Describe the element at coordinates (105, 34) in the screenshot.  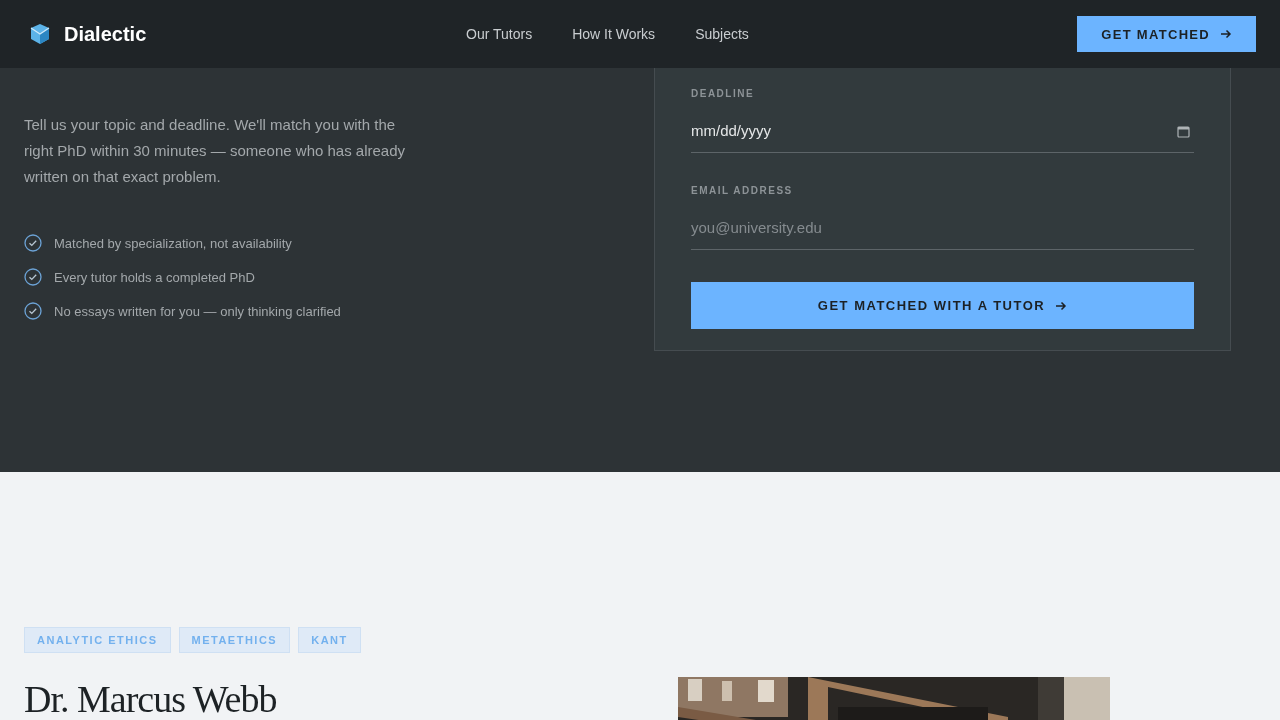
I see `brand-name: Dialectic` at that location.